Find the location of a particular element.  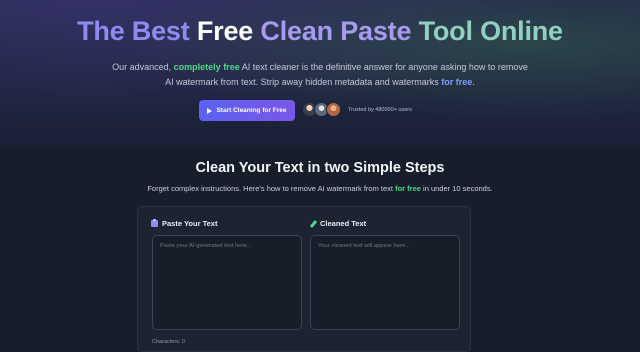

trusted-by-text: Trusted by 480000+ users is located at coordinates (380, 110).